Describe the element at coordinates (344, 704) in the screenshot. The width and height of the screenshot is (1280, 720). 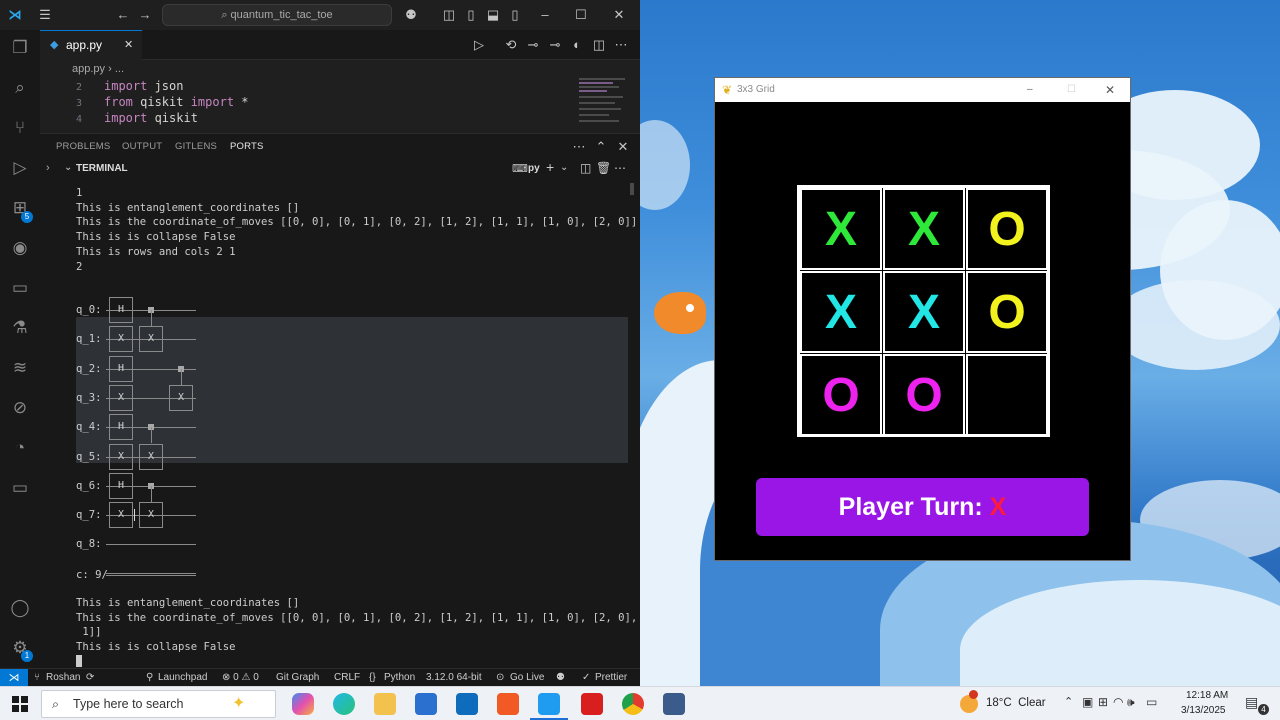
I see `edge-browser-icon` at that location.